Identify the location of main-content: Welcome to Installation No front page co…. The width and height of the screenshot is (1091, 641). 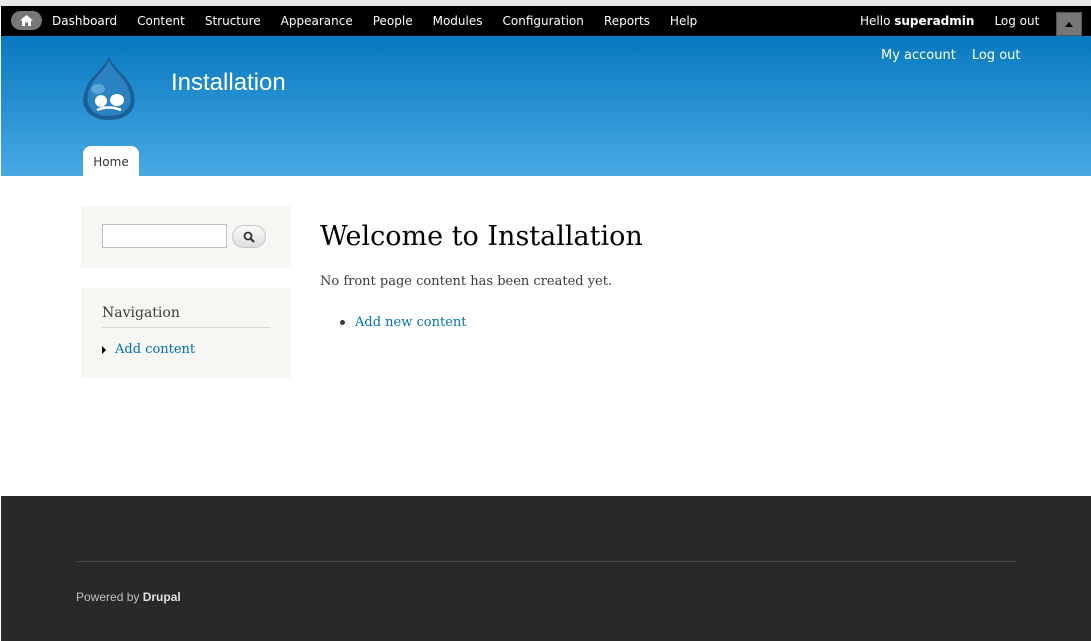
(481, 275).